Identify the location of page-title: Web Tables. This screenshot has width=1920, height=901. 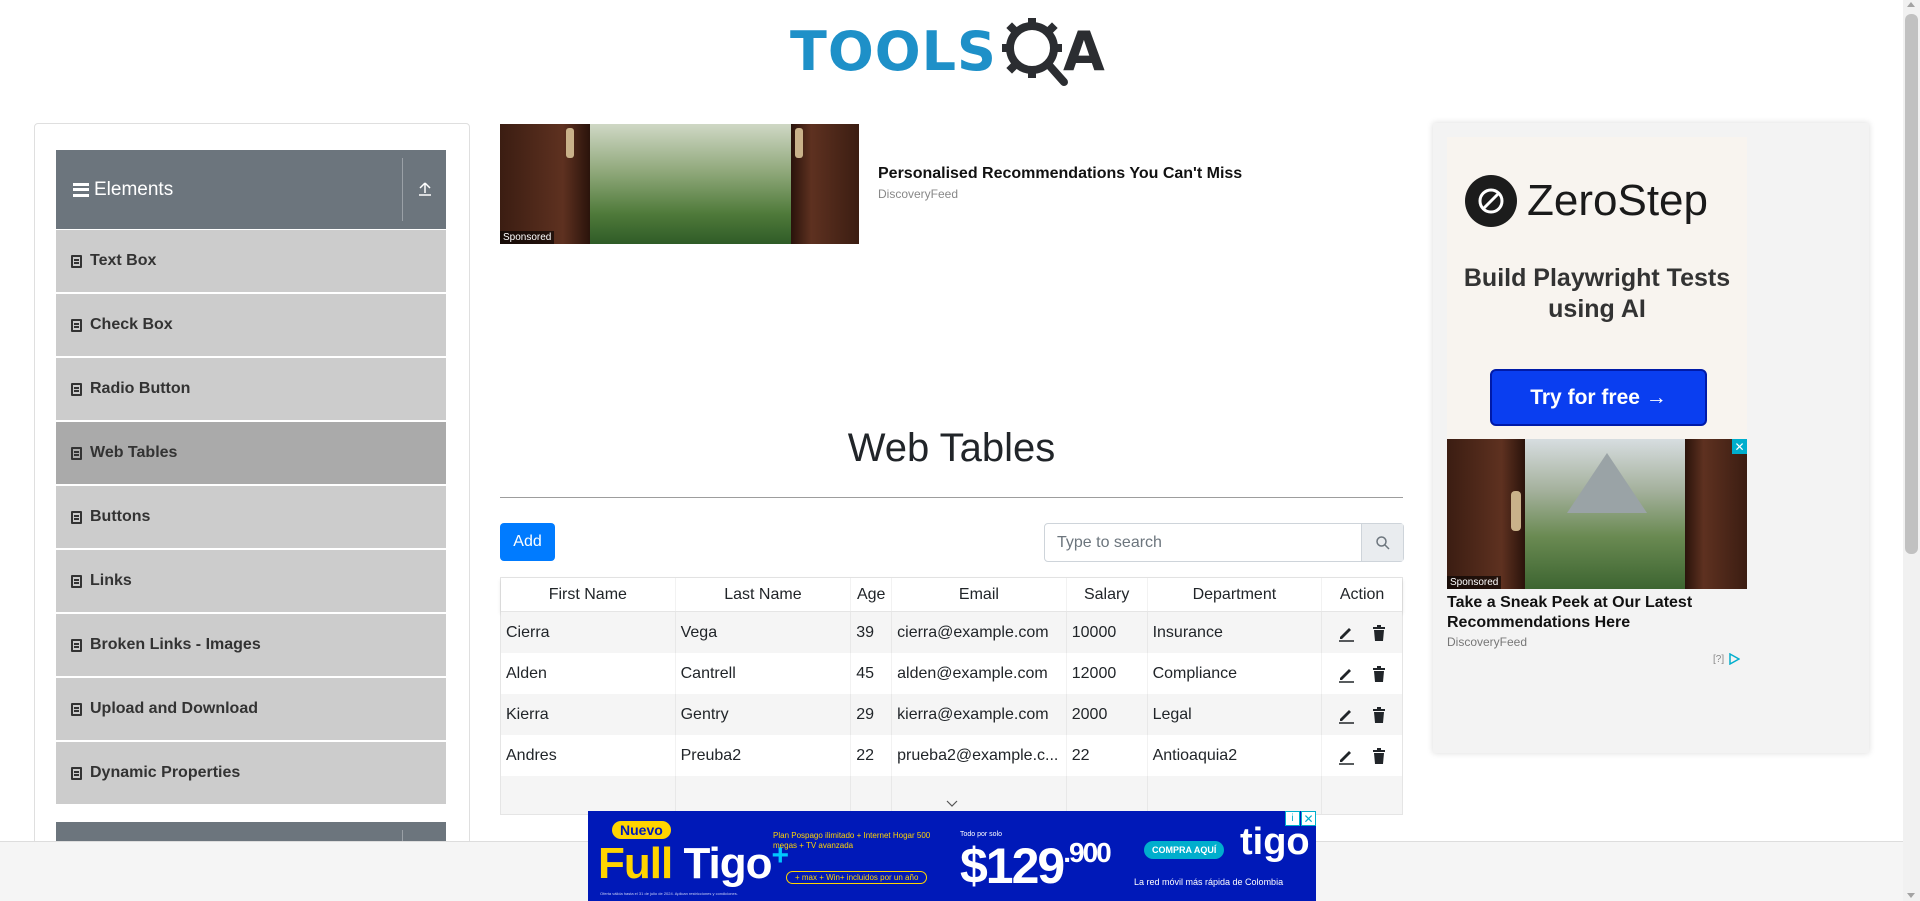
(951, 448).